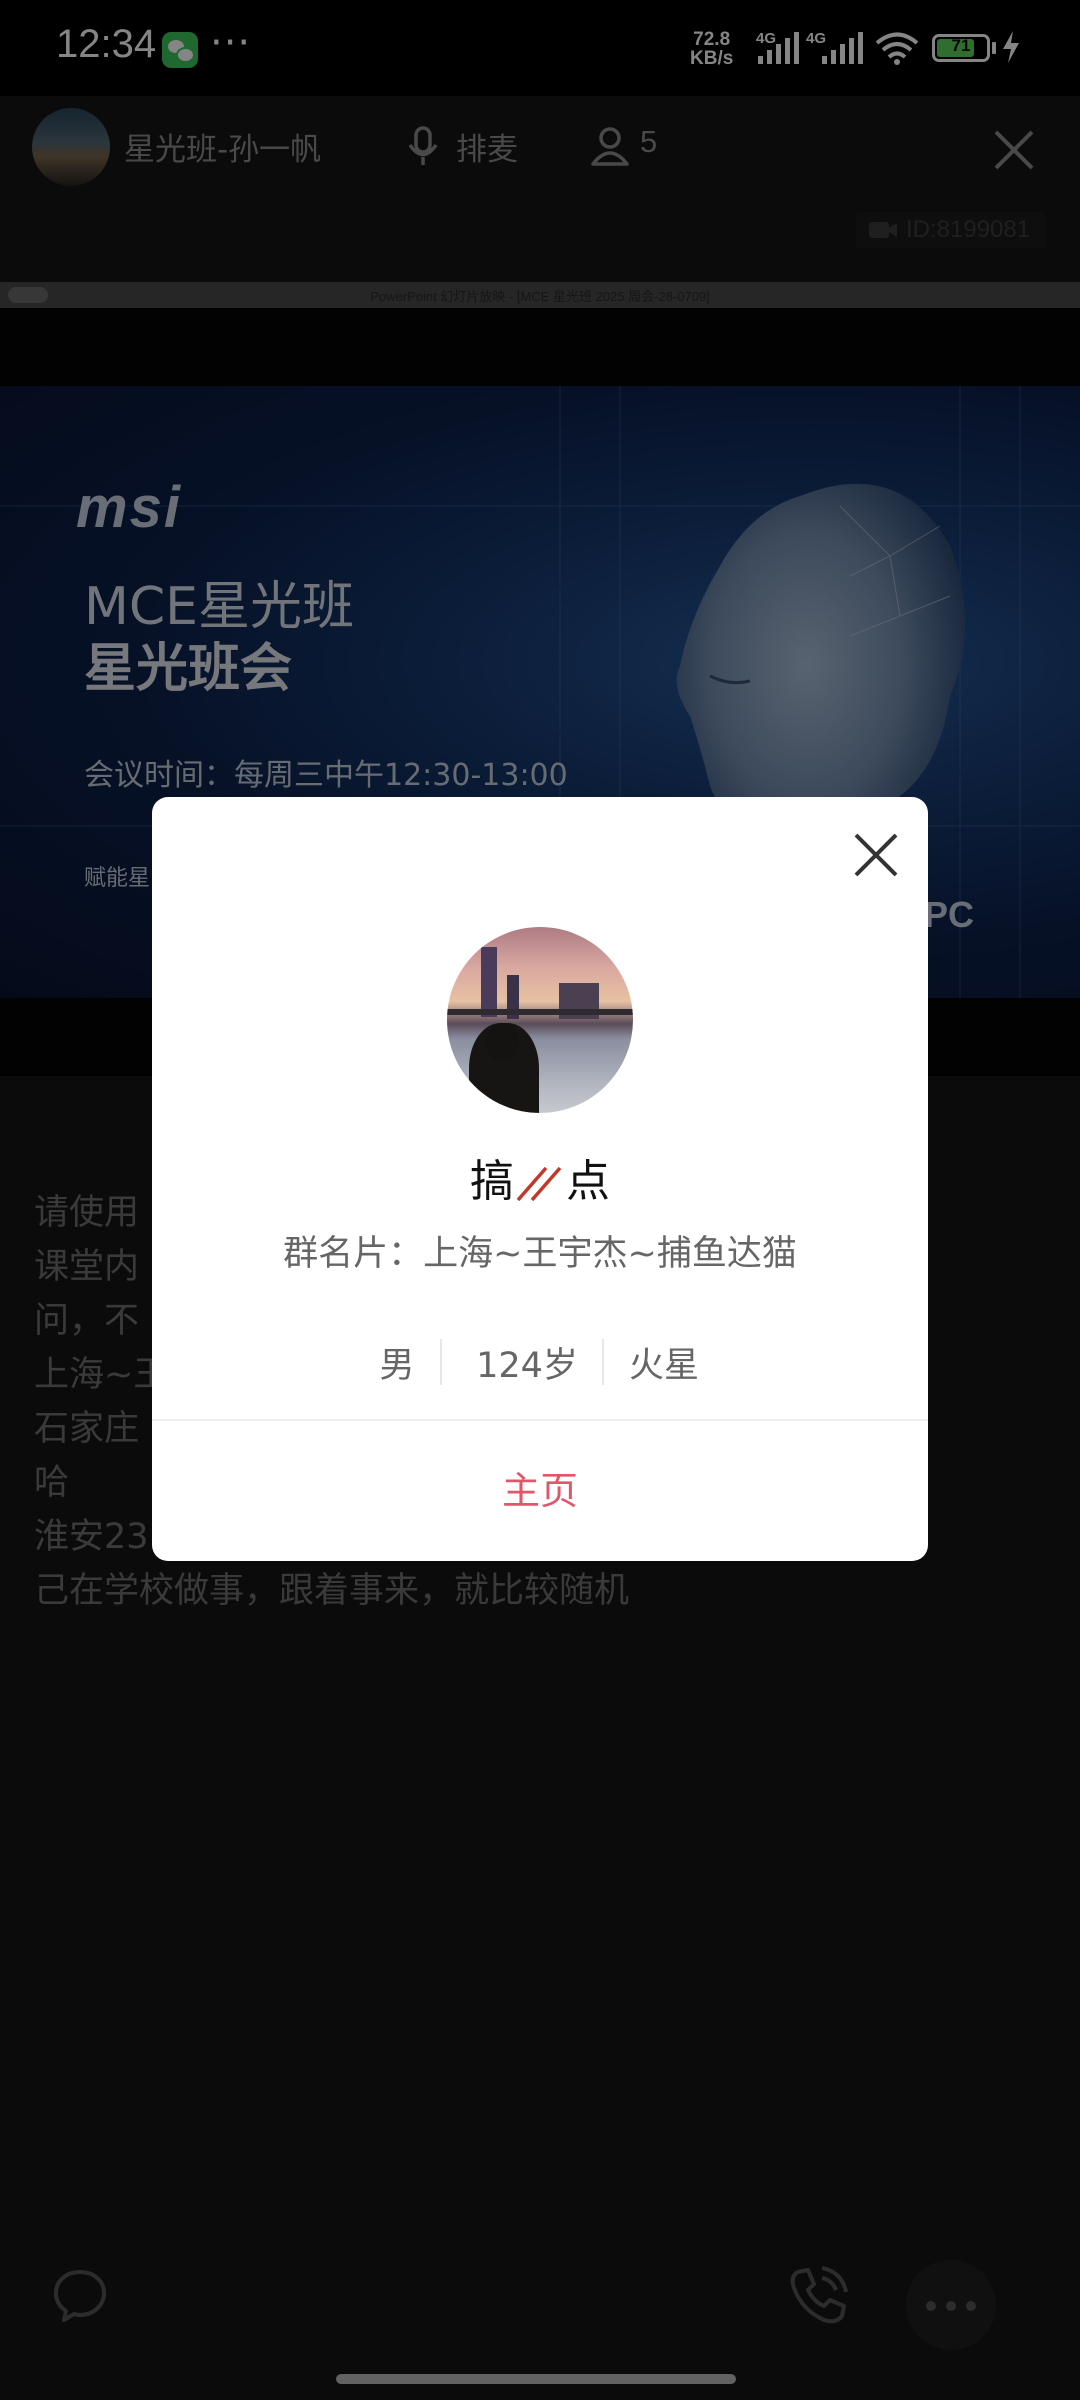 The image size is (1080, 2400). Describe the element at coordinates (540, 1020) in the screenshot. I see `avatar` at that location.